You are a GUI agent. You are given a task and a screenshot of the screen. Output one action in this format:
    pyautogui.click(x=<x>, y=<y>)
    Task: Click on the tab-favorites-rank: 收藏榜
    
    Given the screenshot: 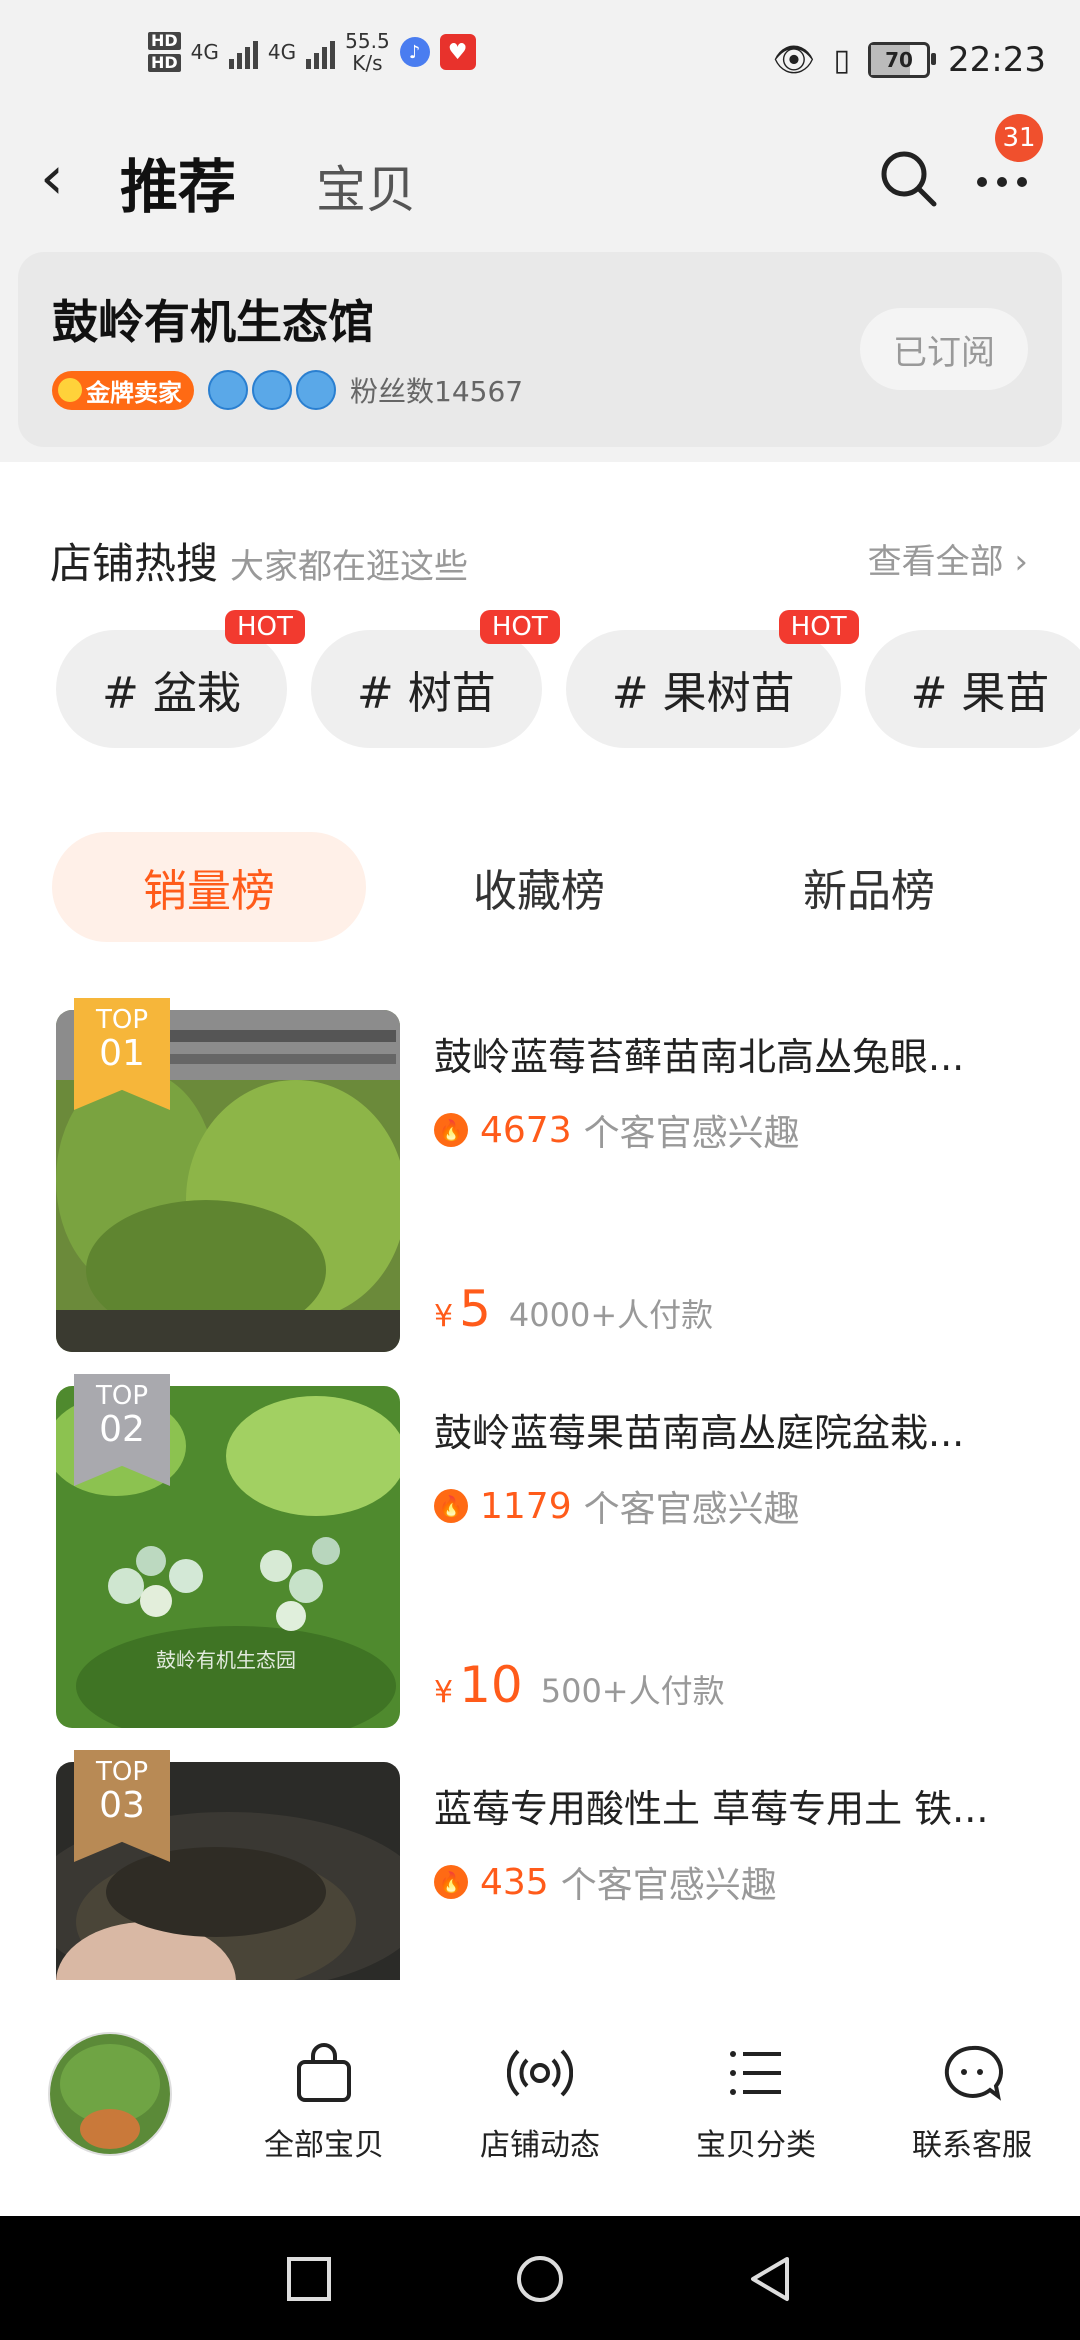 What is the action you would take?
    pyautogui.click(x=539, y=887)
    